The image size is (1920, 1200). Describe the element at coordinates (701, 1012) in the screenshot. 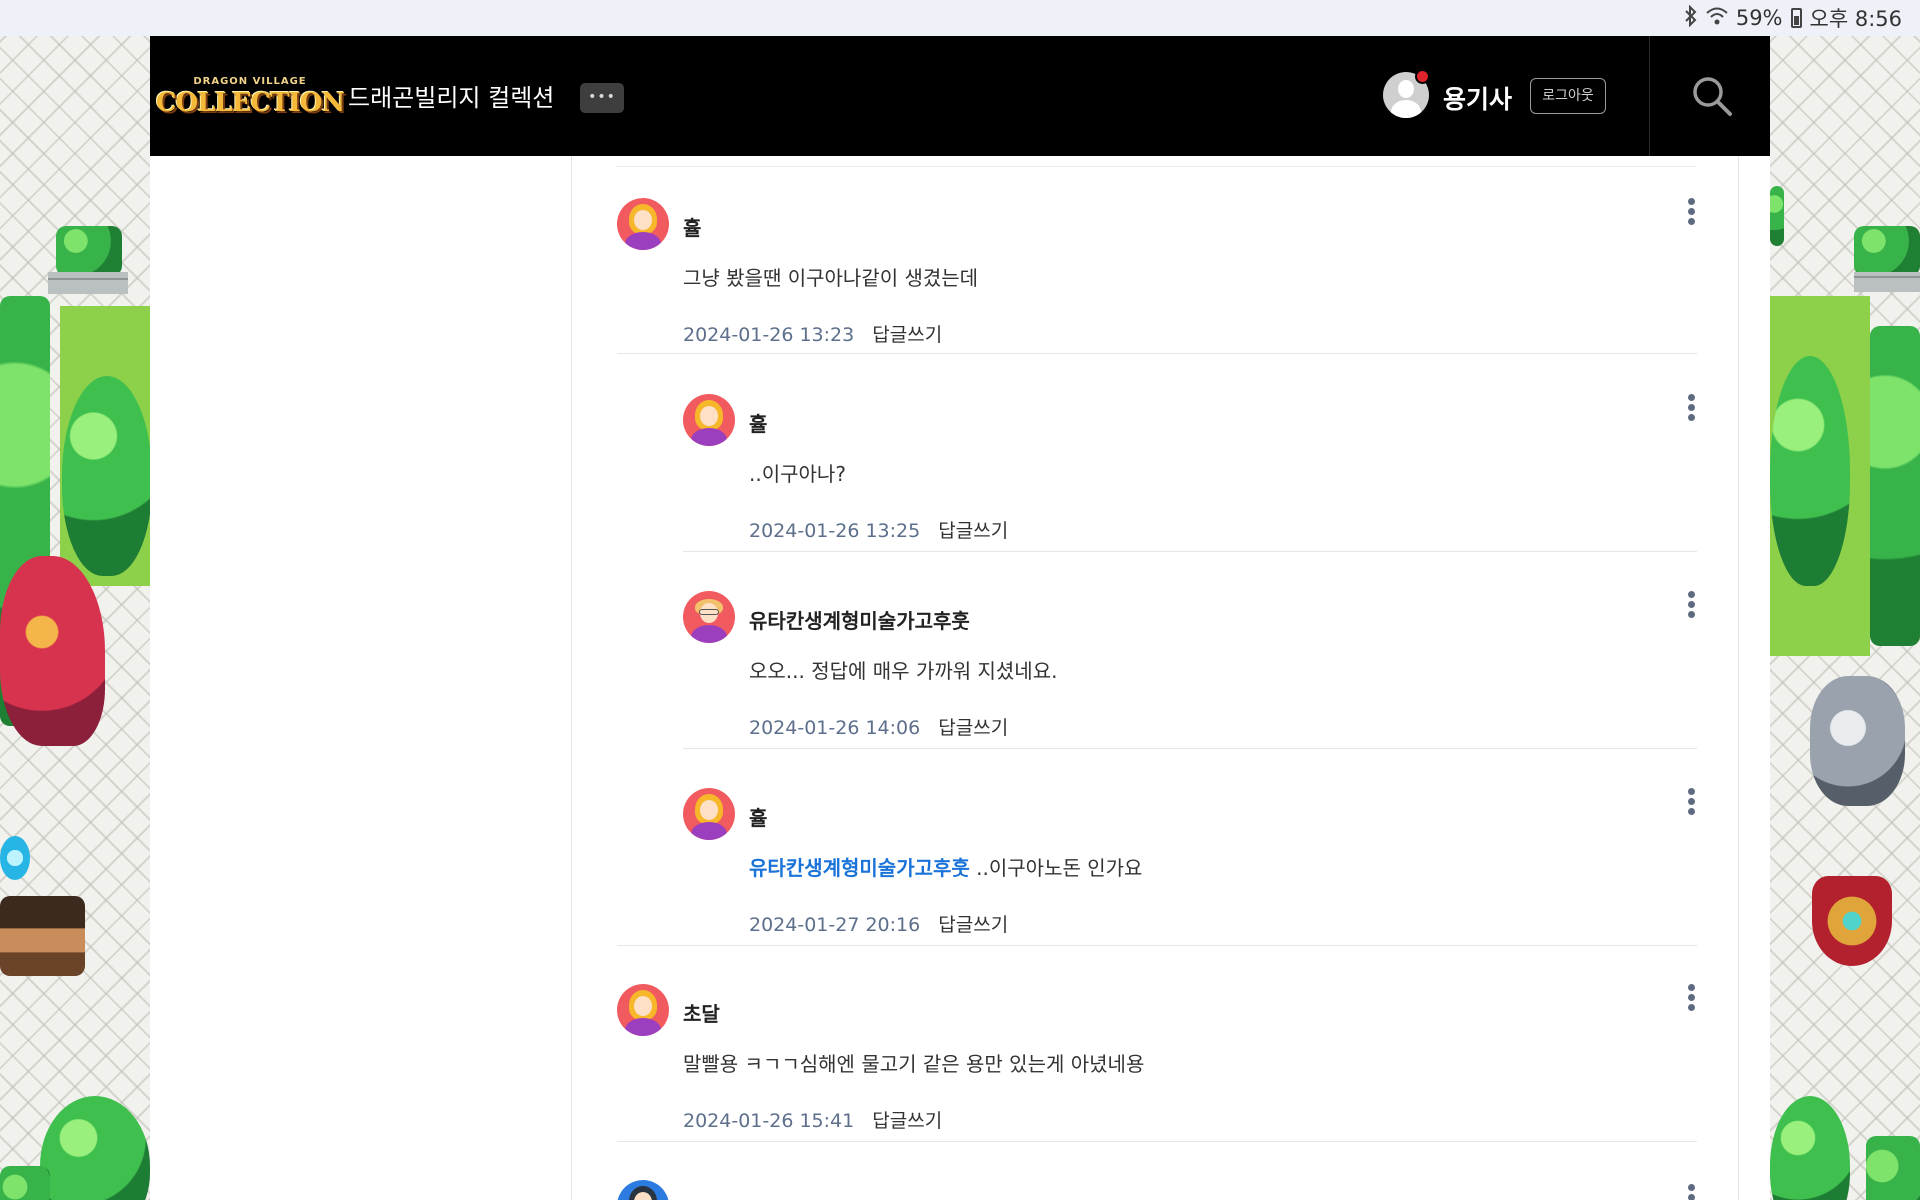

I see `comment-author: 초달` at that location.